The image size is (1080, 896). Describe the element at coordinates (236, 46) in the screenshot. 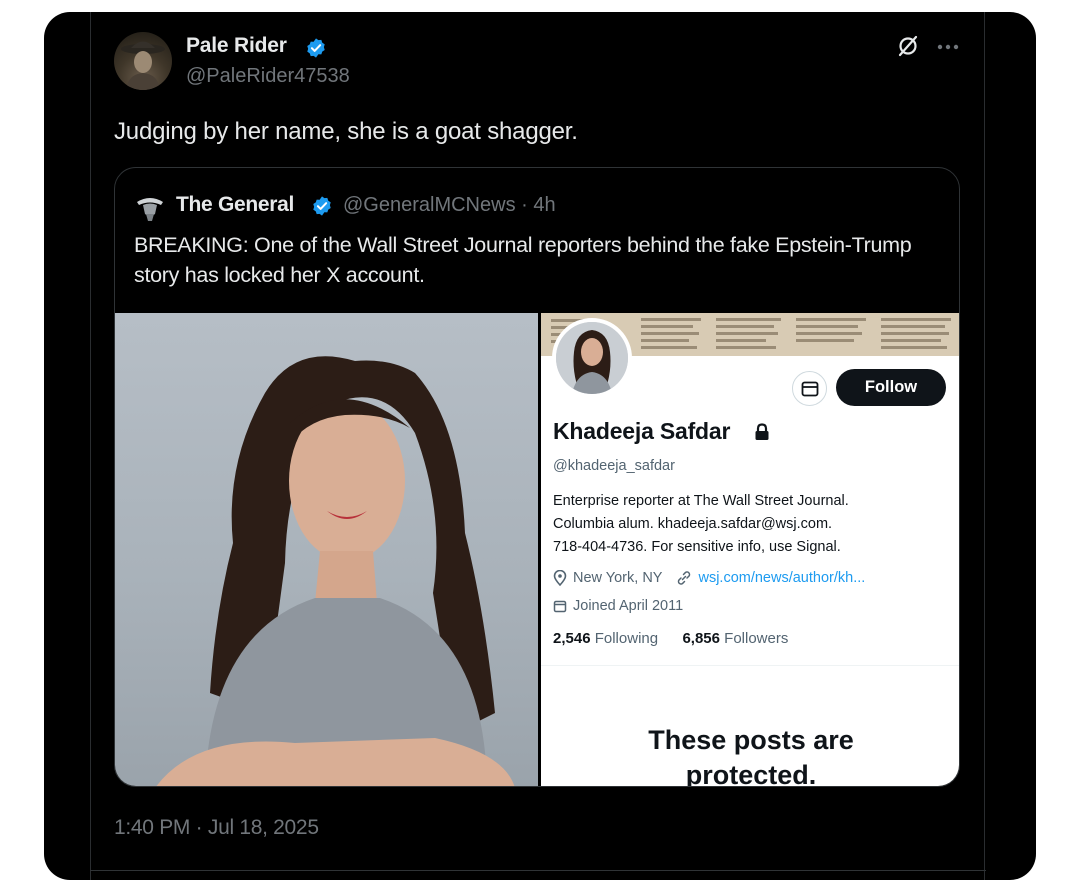

I see `author-name: Pale Rider` at that location.